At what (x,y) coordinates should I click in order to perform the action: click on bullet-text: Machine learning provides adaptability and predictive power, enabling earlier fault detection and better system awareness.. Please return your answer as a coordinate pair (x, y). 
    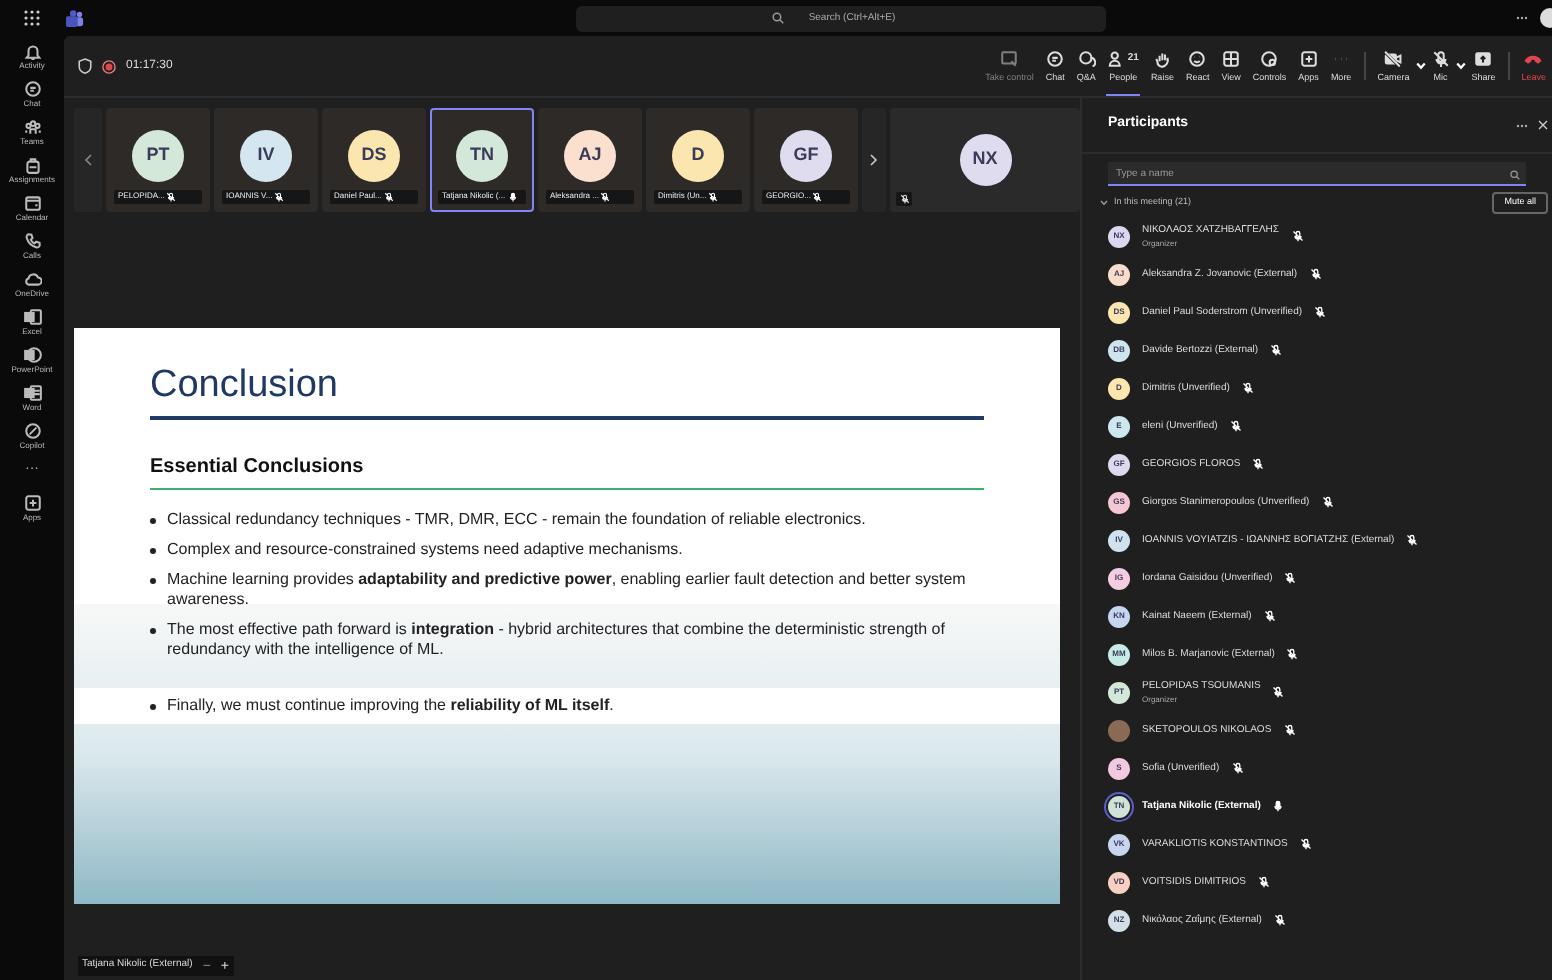
    Looking at the image, I should click on (567, 590).